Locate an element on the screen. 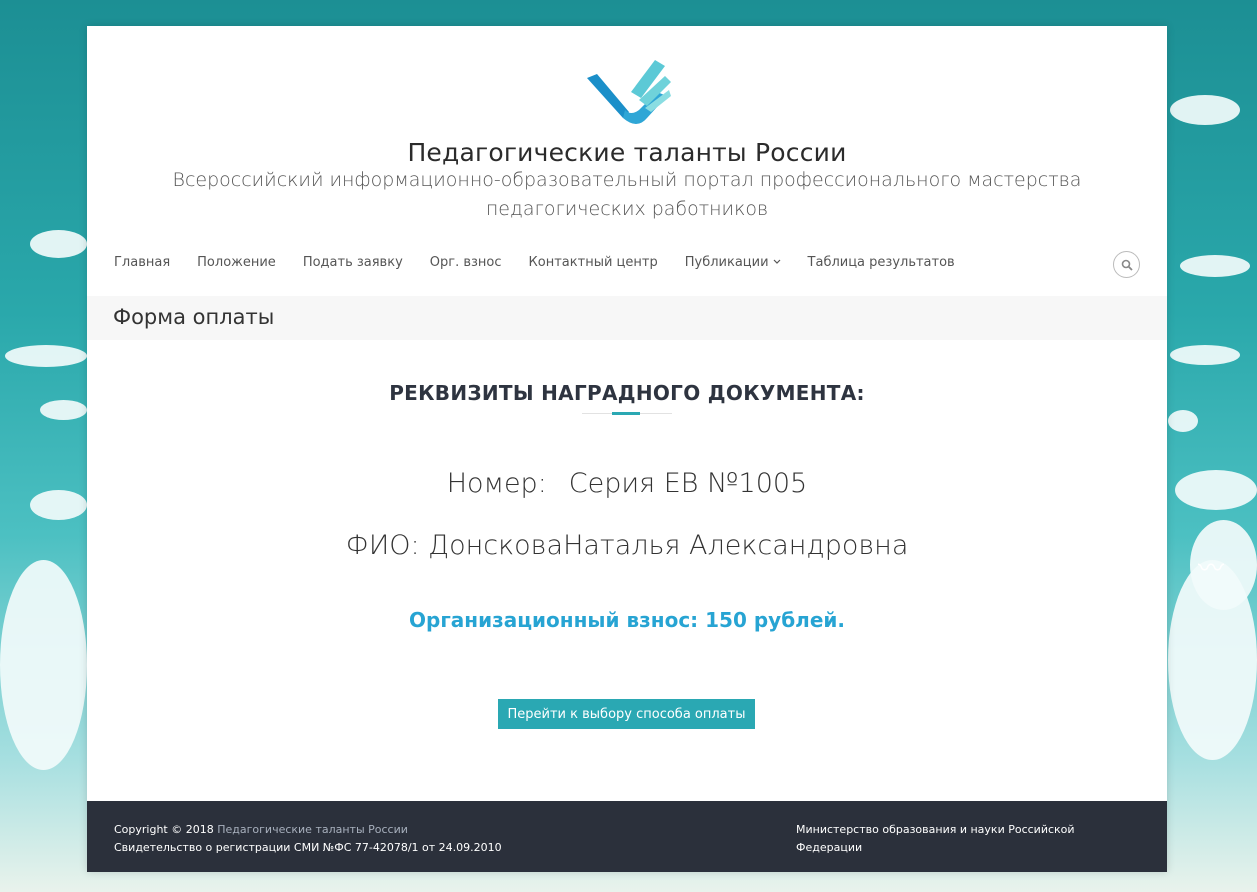  document-heading: РЕКВИЗИТЫ НАГРАДНОГО ДОКУМЕНТА: is located at coordinates (627, 393).